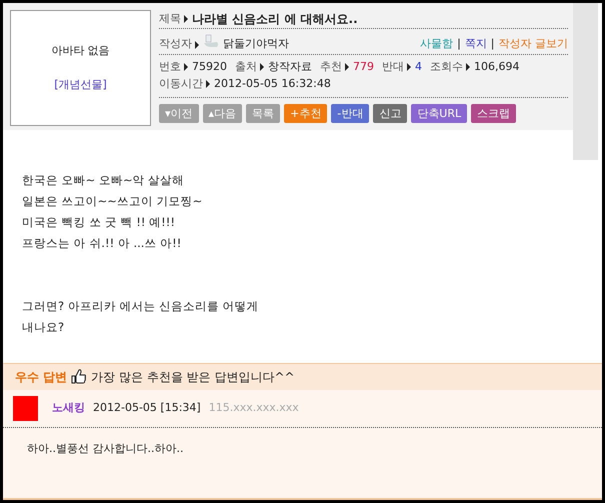 This screenshot has height=503, width=605. I want to click on author-link: 쪽지, so click(475, 44).